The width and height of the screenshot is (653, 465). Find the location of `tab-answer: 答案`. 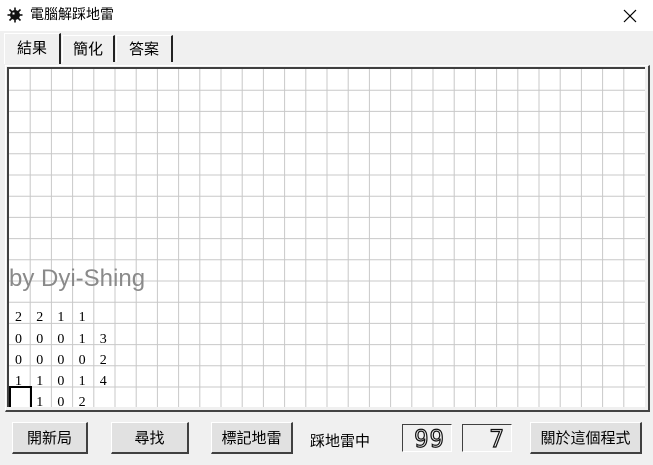

tab-answer: 答案 is located at coordinates (144, 48).